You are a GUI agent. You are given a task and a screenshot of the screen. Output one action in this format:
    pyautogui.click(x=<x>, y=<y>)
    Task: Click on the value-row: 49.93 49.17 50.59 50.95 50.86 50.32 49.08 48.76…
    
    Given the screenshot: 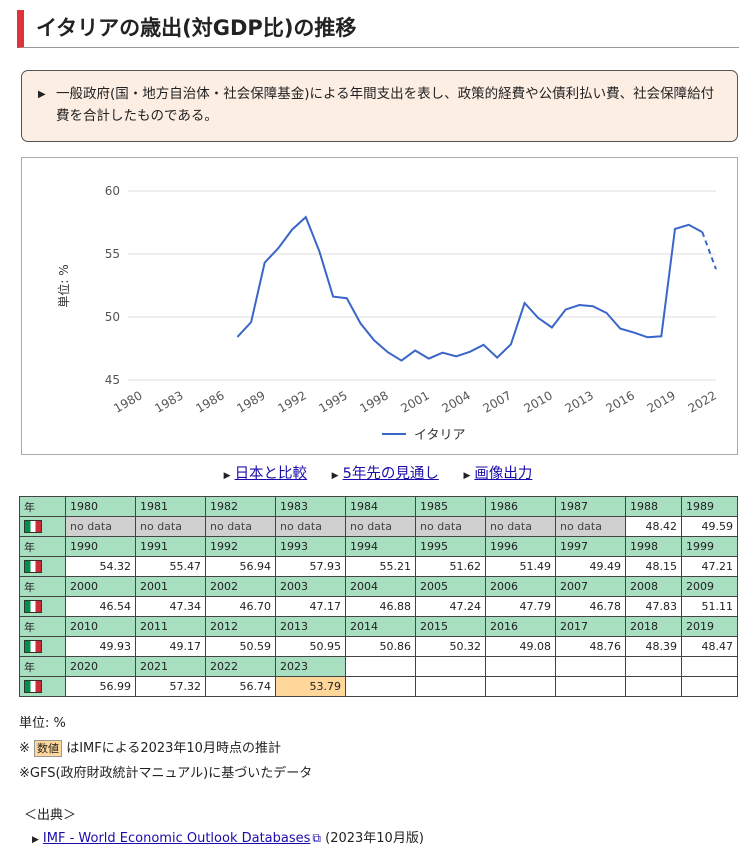 What is the action you would take?
    pyautogui.click(x=378, y=646)
    